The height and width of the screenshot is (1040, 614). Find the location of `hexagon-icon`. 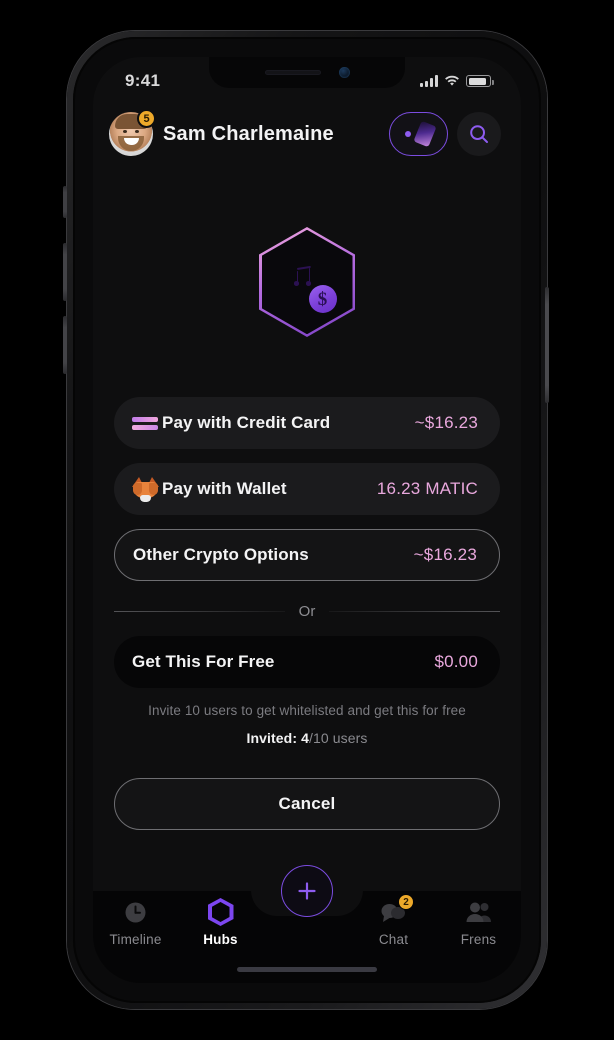

hexagon-icon is located at coordinates (220, 912).